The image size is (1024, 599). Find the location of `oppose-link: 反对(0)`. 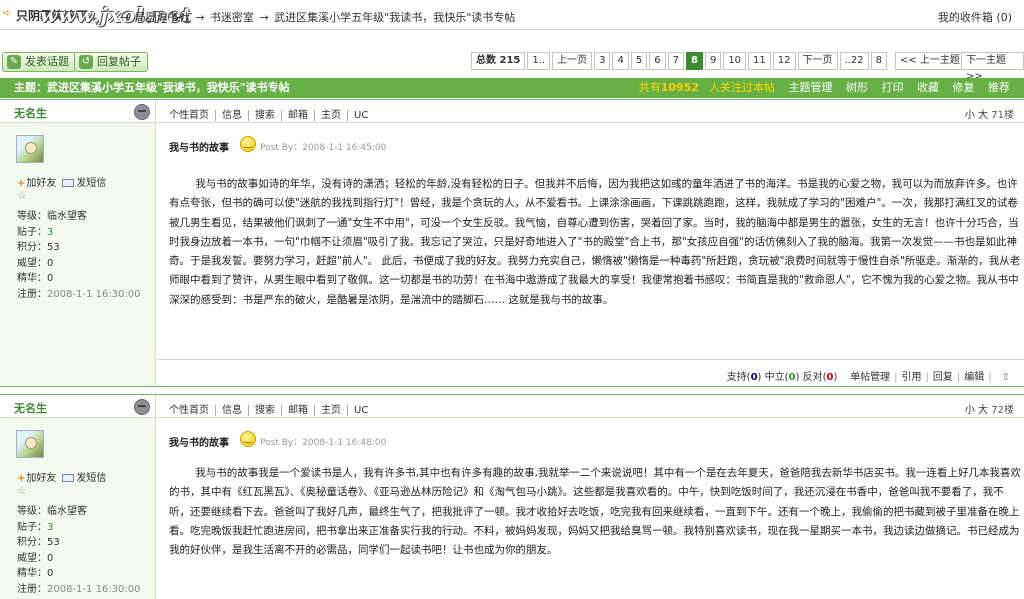

oppose-link: 反对(0) is located at coordinates (820, 377).